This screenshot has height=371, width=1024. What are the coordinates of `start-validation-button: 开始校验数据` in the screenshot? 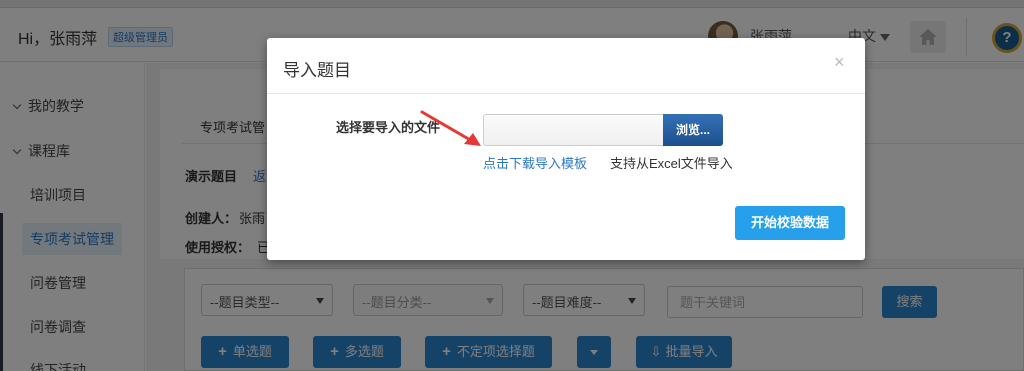 It's located at (790, 223).